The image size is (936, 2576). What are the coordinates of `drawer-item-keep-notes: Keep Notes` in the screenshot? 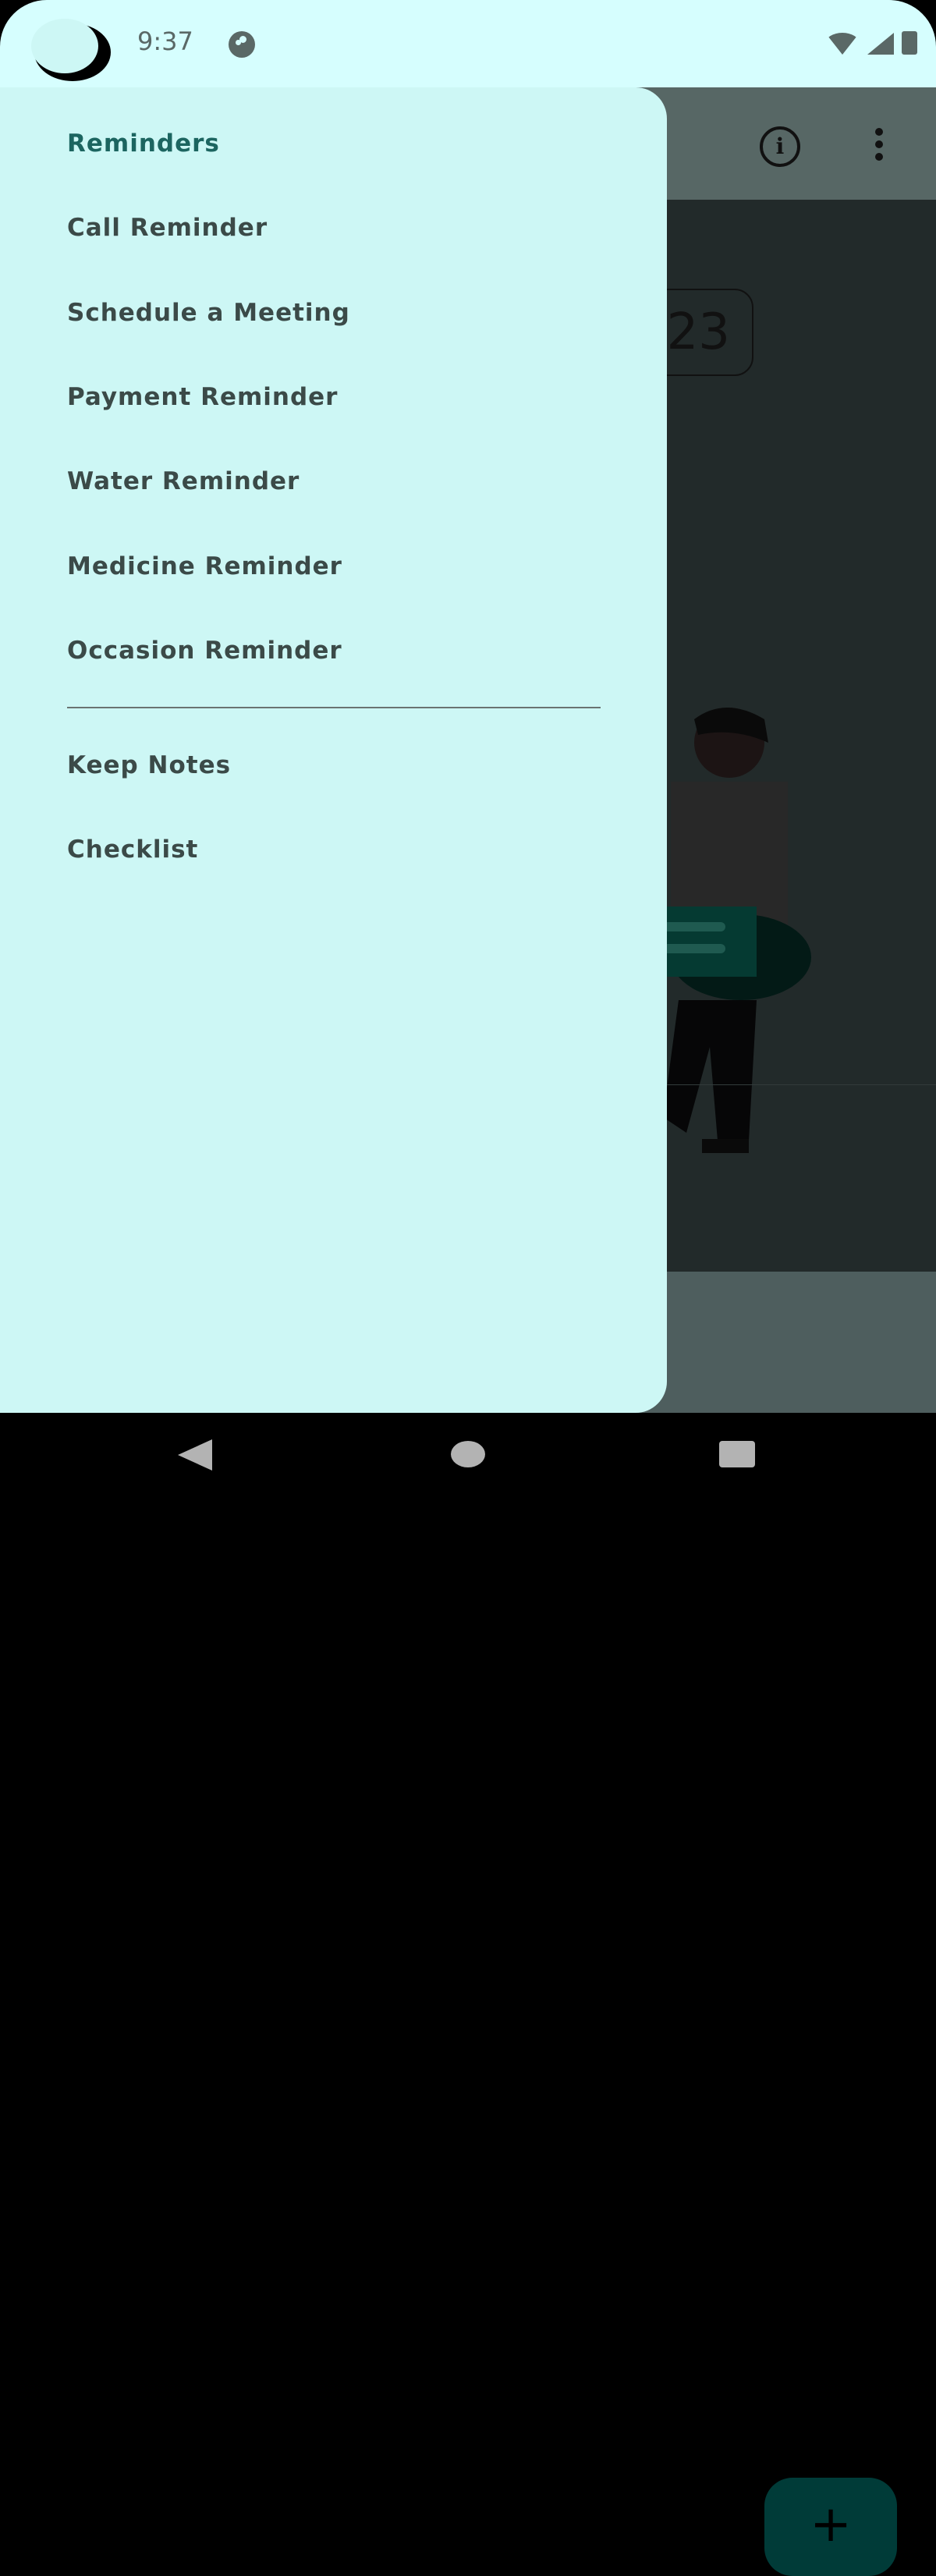 It's located at (149, 765).